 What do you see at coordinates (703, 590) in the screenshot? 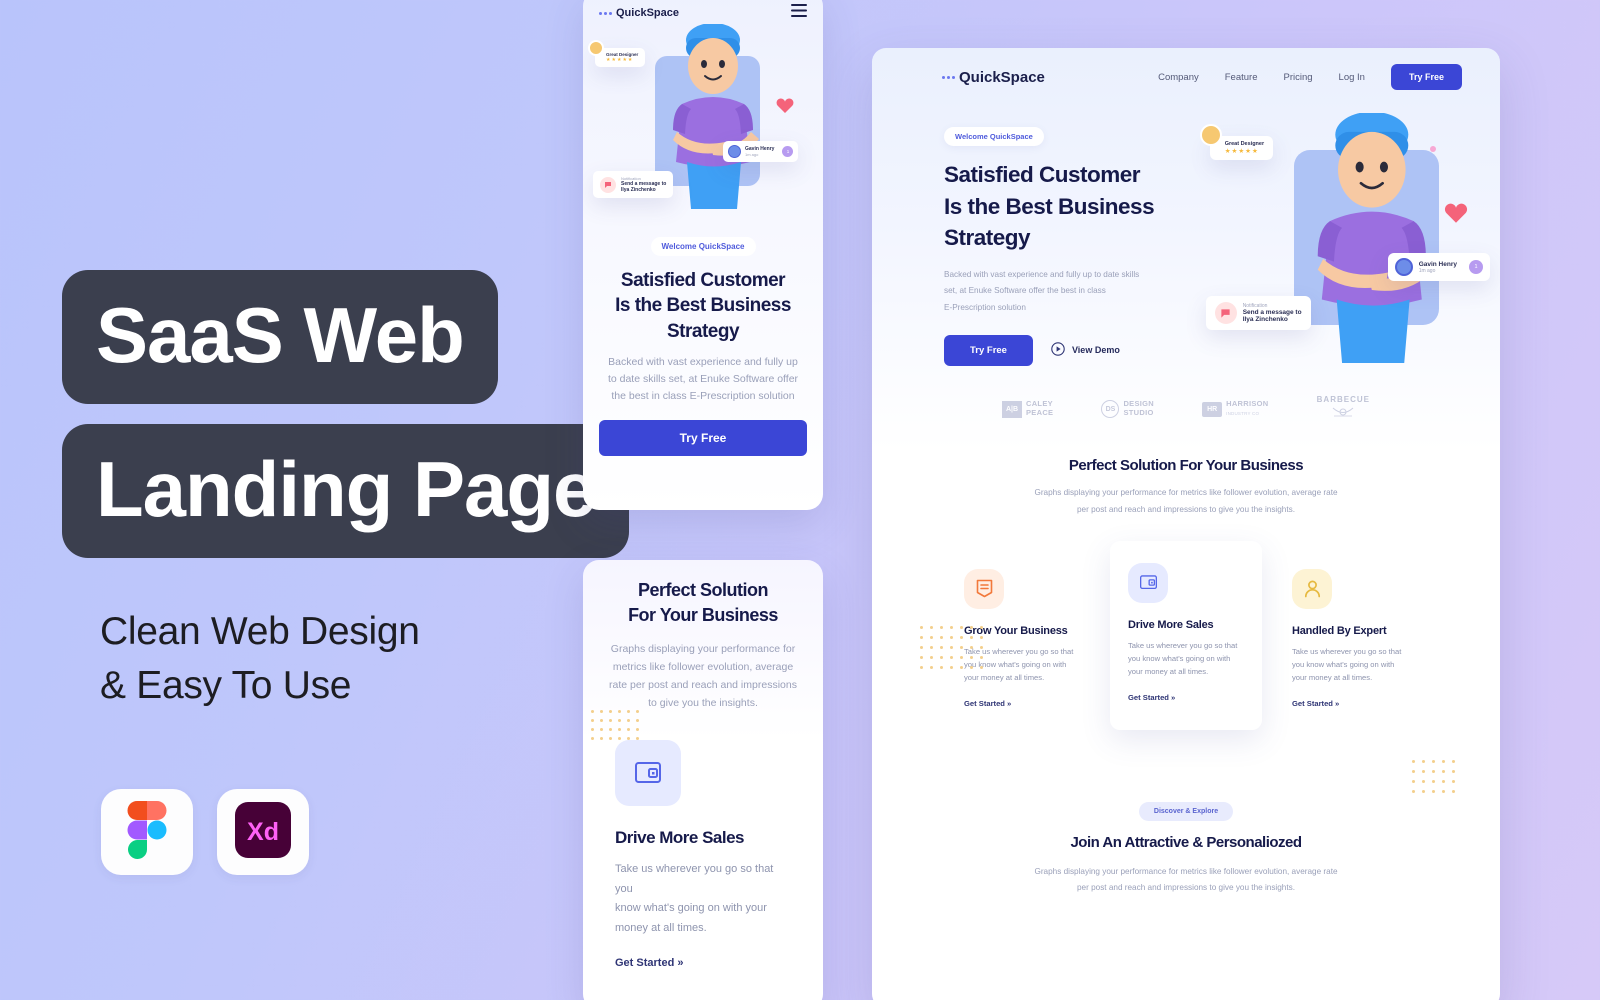
I see `features-title-line1: Perfect Solution` at bounding box center [703, 590].